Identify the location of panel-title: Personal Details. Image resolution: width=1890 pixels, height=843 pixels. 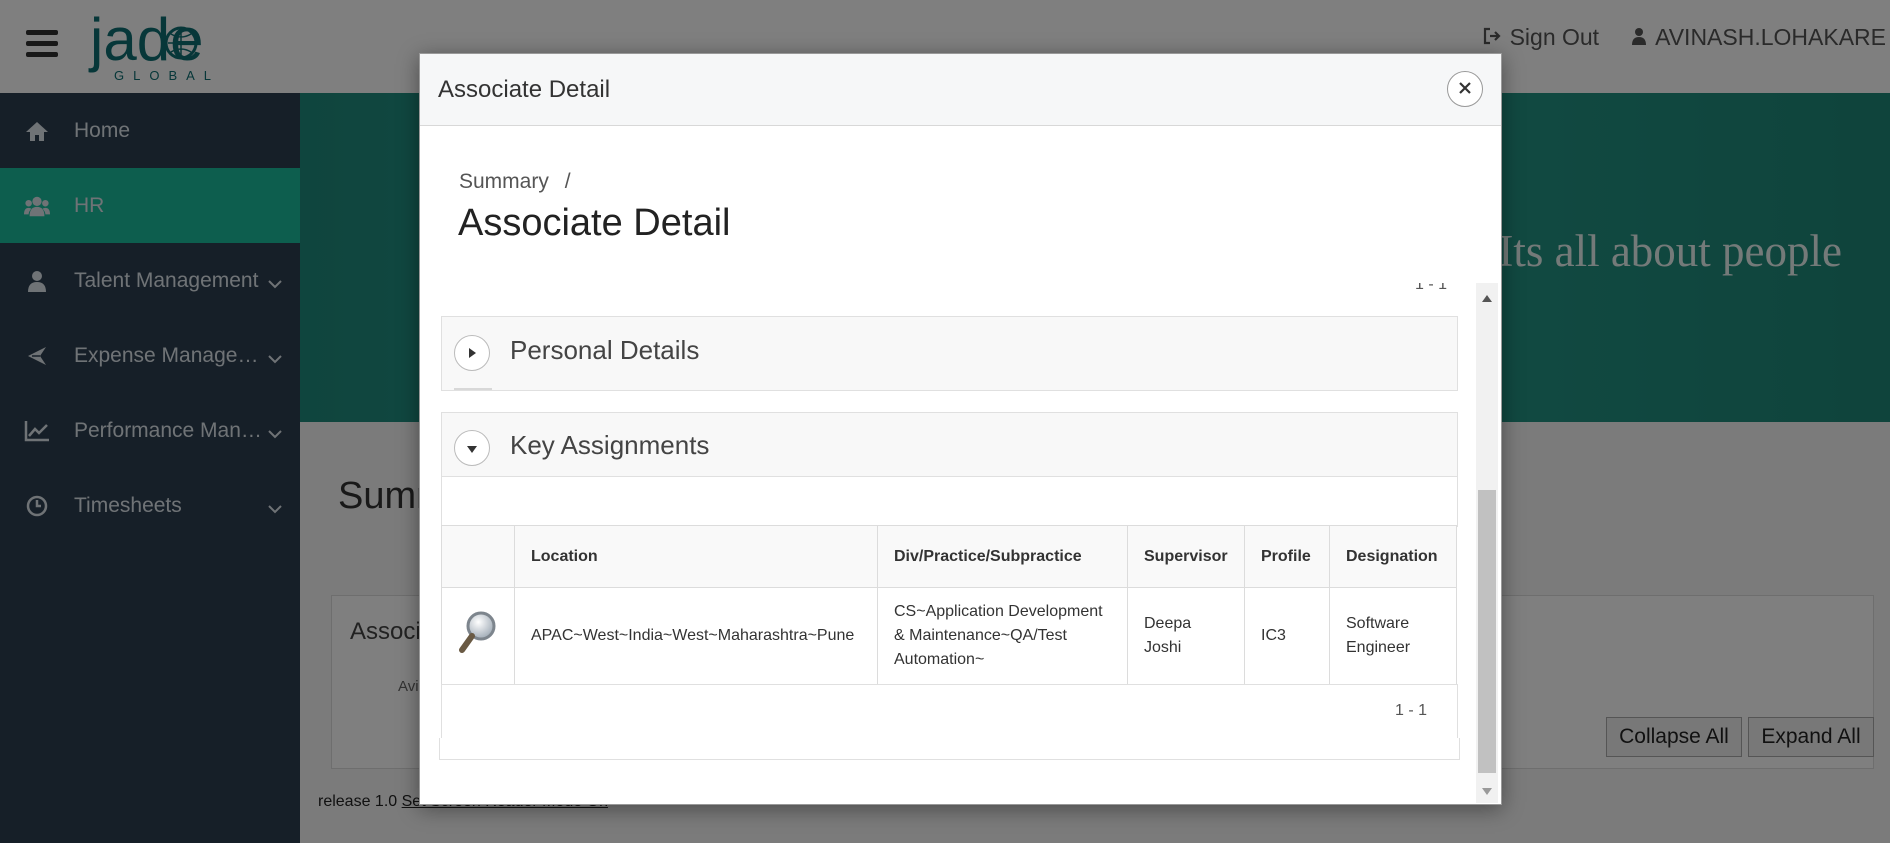
(605, 350).